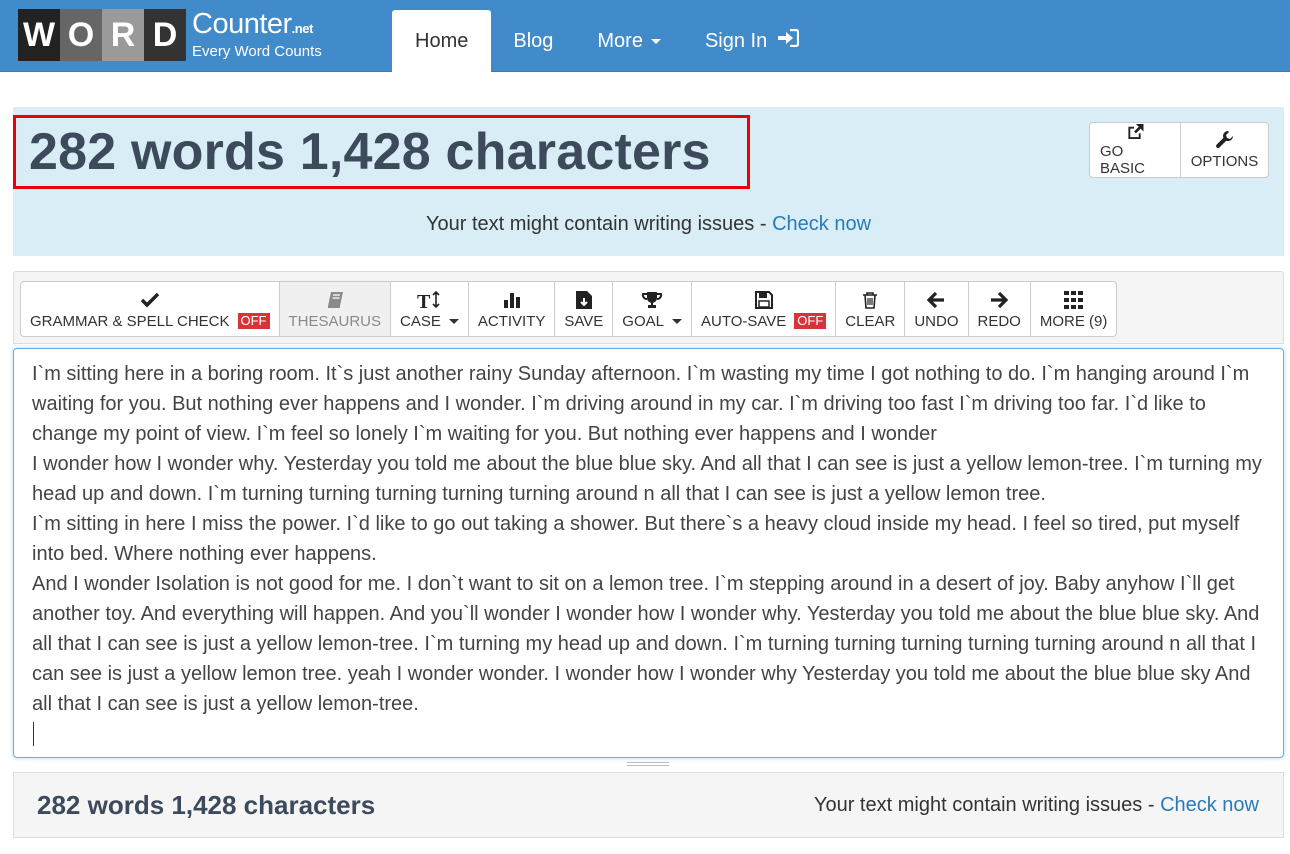 This screenshot has width=1290, height=854. What do you see at coordinates (736, 40) in the screenshot?
I see `nav-signin-label: Sign In` at bounding box center [736, 40].